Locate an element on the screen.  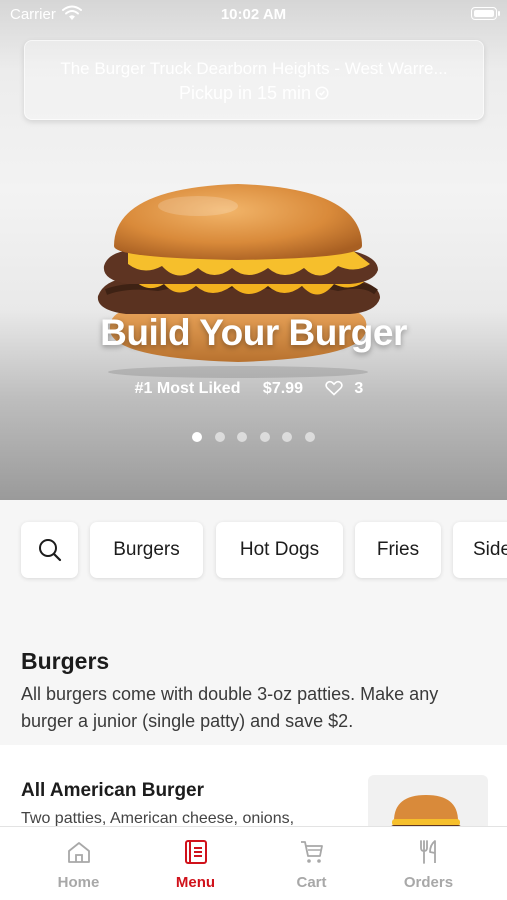
tab-cart: Cart is located at coordinates (311, 863).